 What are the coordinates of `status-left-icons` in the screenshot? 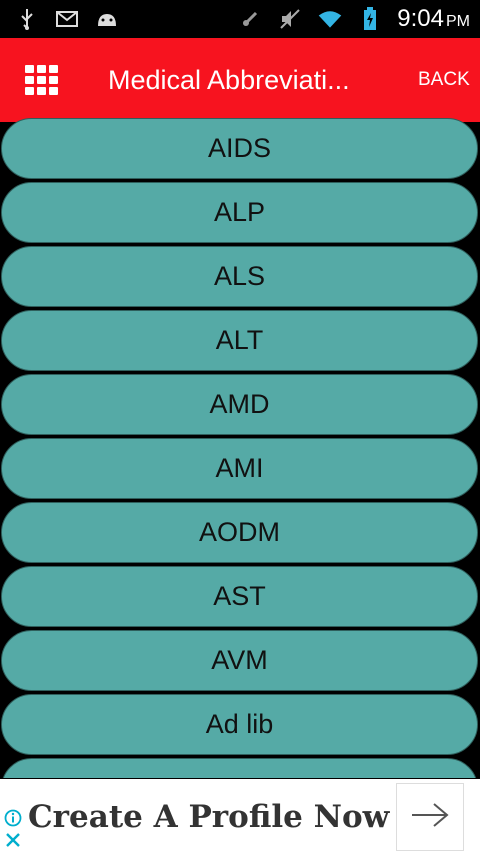 It's located at (67, 19).